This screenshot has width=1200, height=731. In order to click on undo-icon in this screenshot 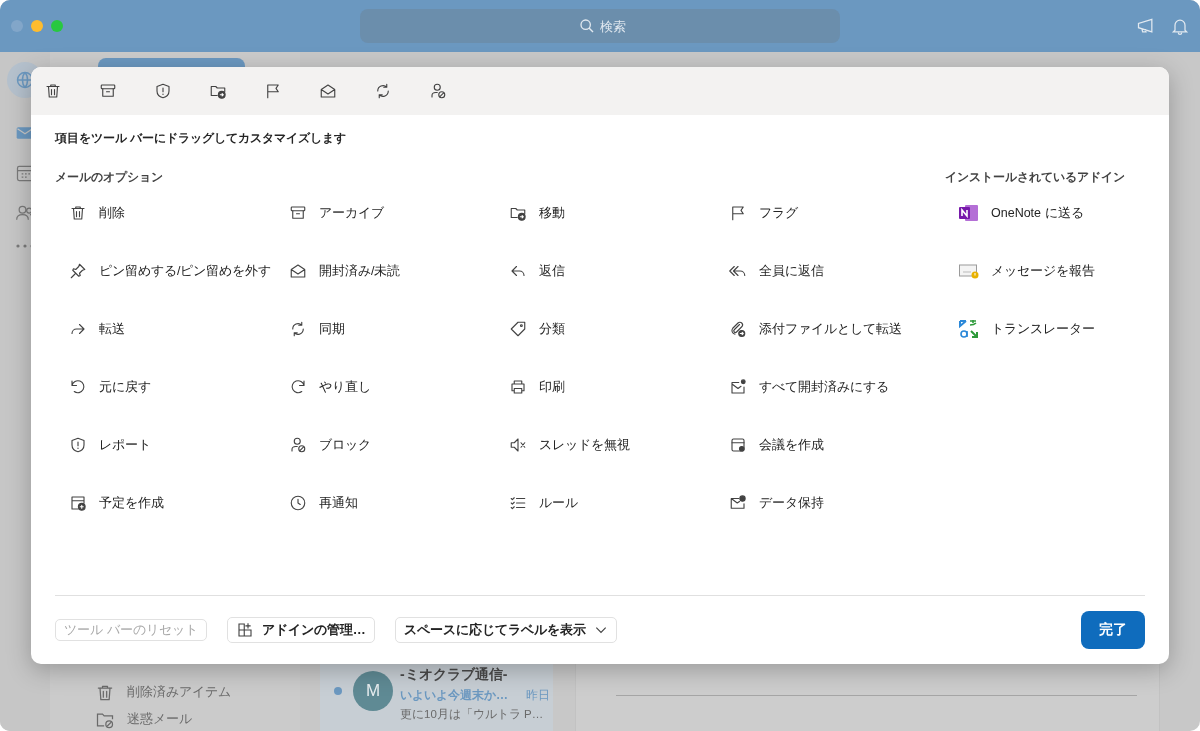, I will do `click(78, 387)`.